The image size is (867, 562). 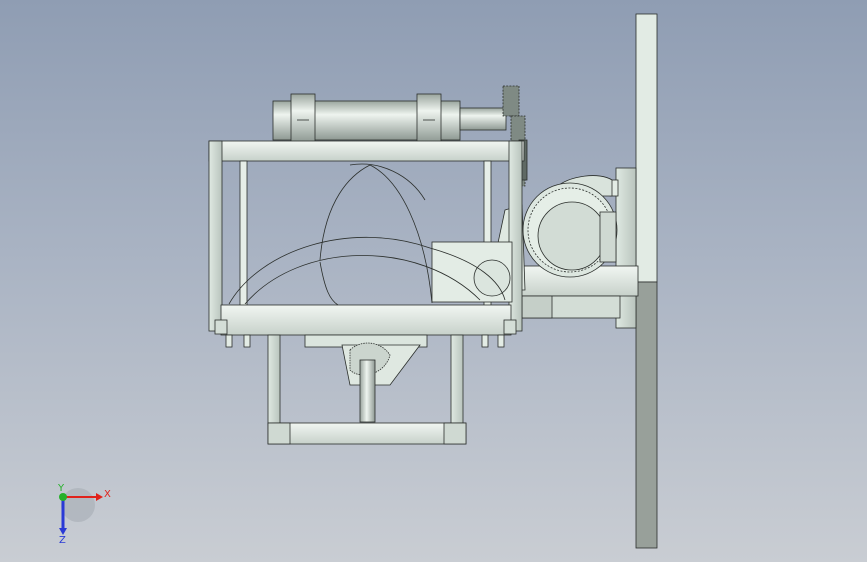 I want to click on large-drive-gear, so click(x=570, y=230).